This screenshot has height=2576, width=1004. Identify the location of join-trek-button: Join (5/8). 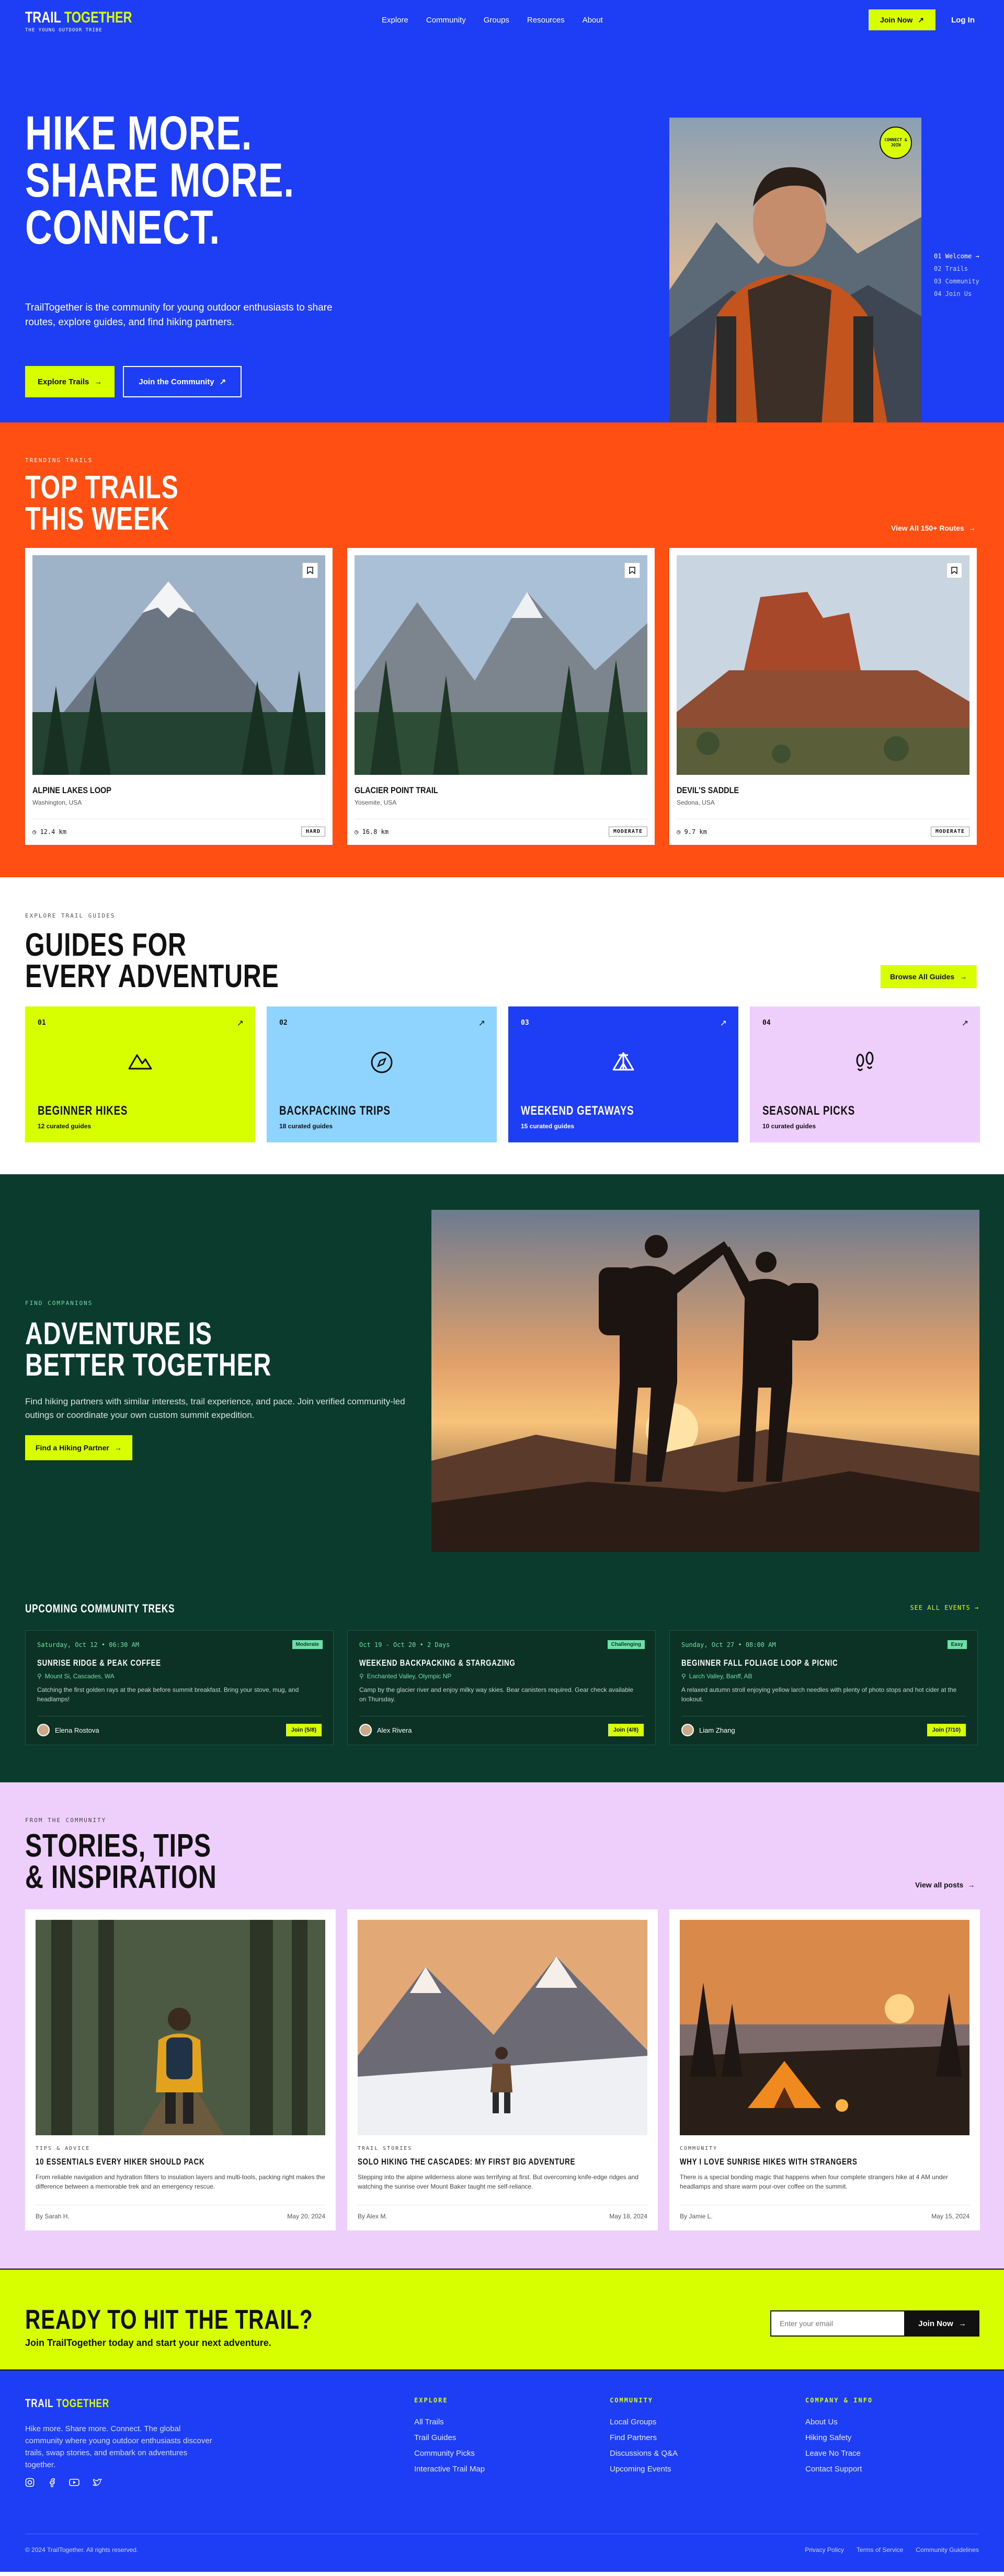
(304, 1730).